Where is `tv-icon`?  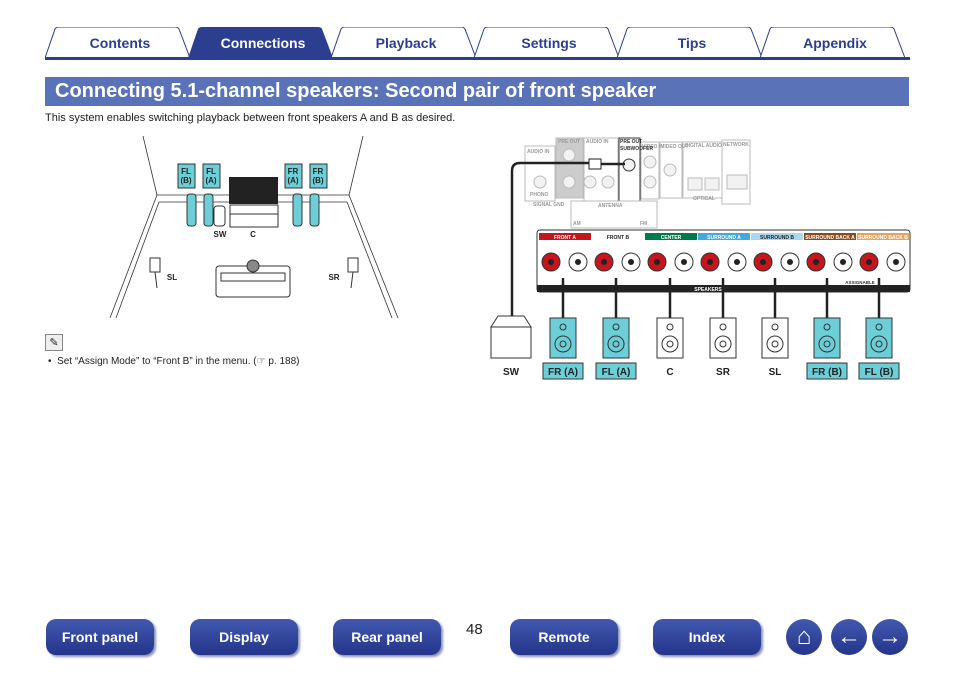
tv-icon is located at coordinates (254, 202).